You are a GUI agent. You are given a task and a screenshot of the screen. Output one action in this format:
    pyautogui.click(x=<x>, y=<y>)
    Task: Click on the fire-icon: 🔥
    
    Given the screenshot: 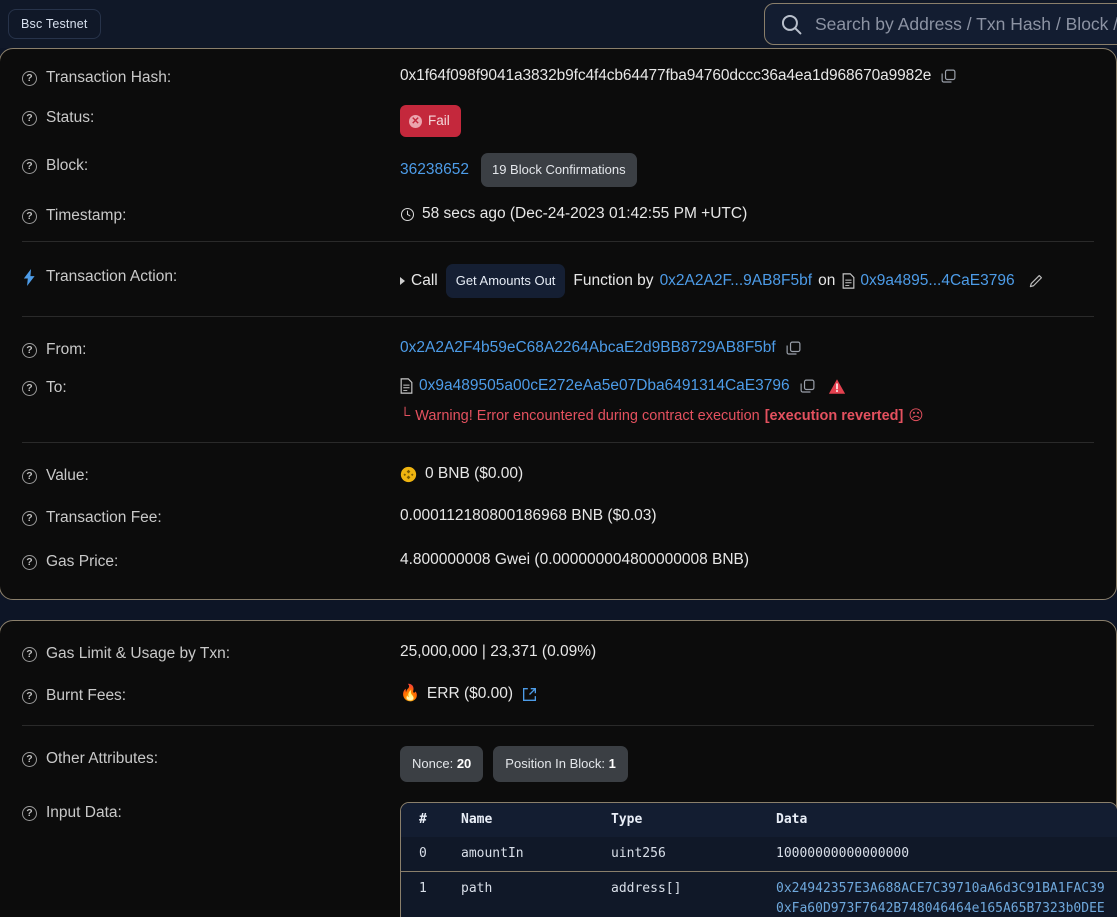 What is the action you would take?
    pyautogui.click(x=410, y=693)
    